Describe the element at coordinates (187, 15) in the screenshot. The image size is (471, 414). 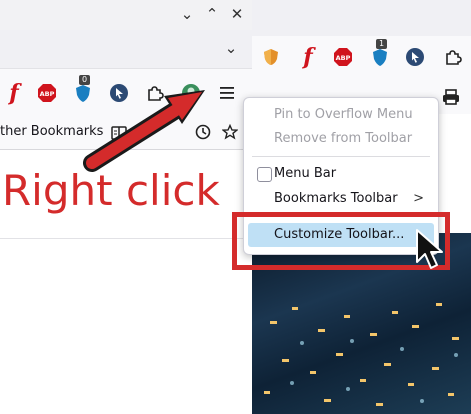
I see `minimize-button: ⌄` at that location.